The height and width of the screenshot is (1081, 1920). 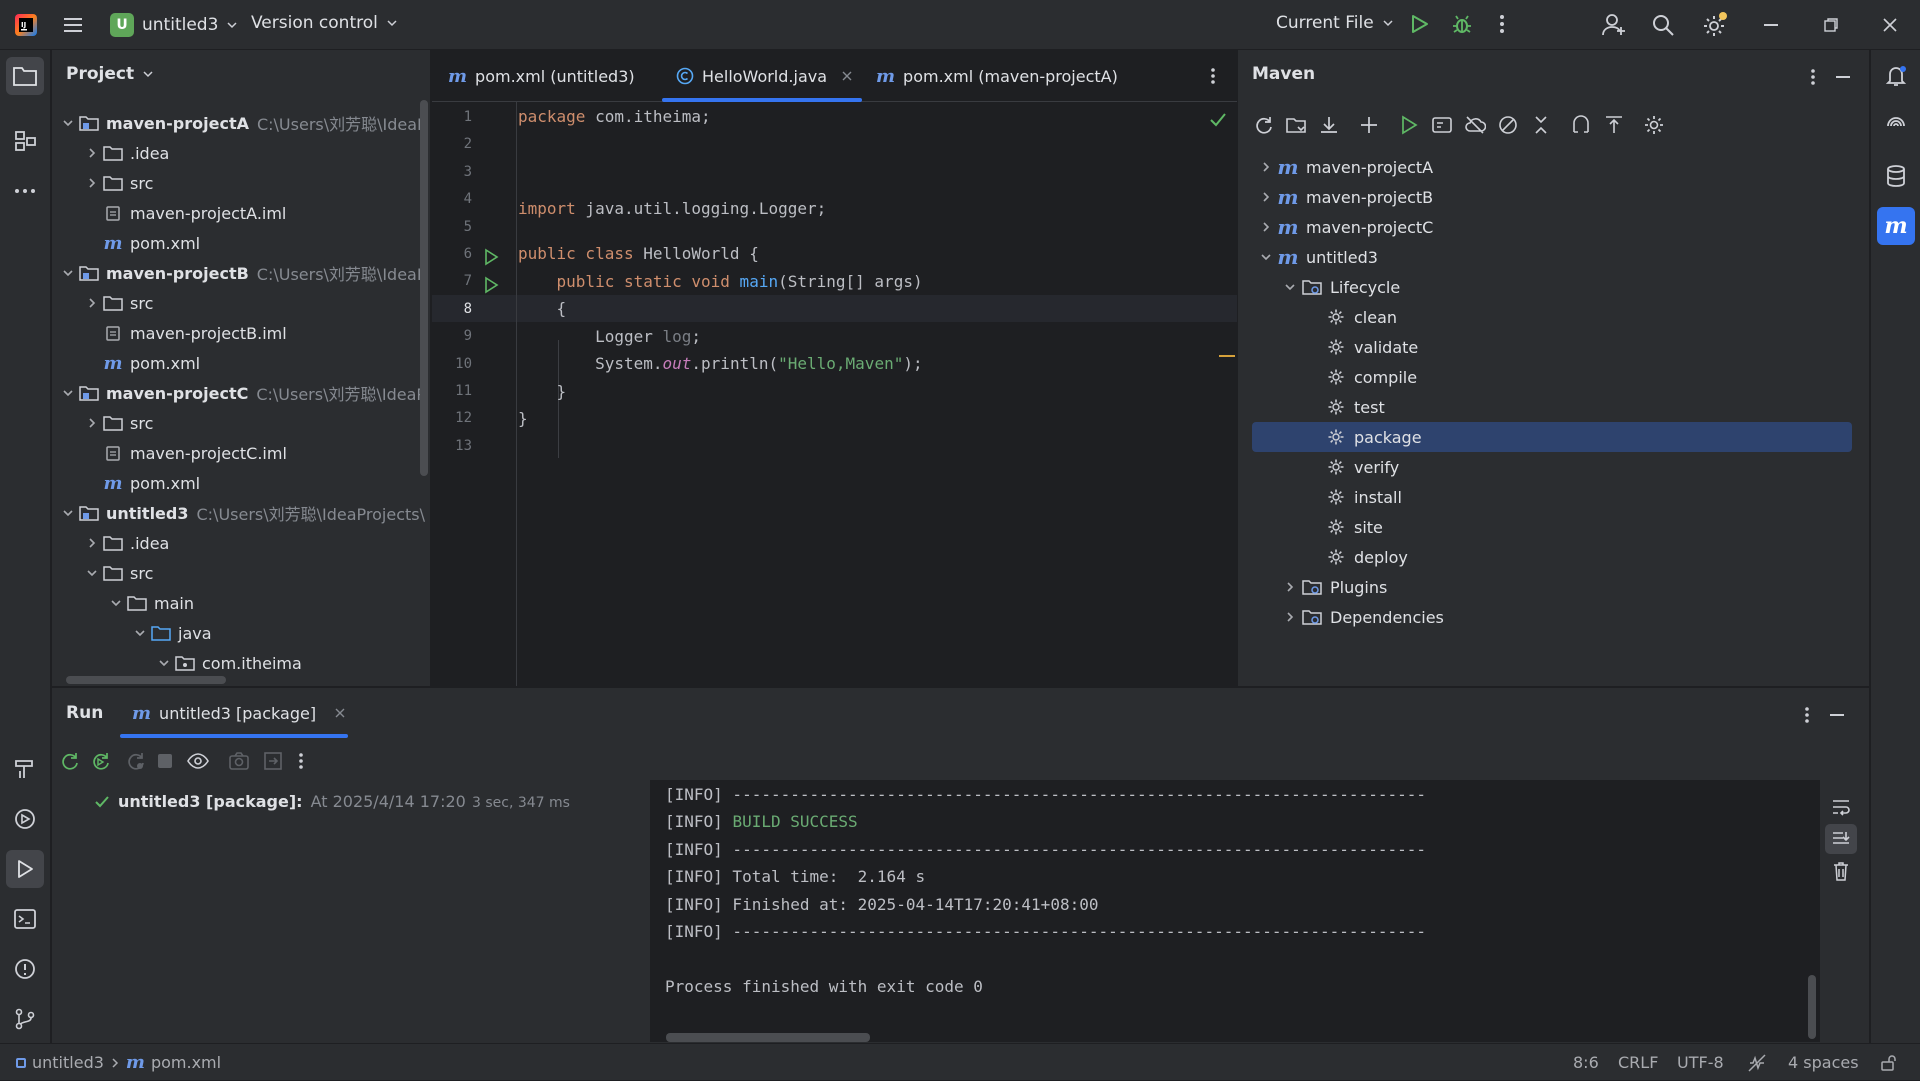 I want to click on more-tools-icon, so click(x=25, y=191).